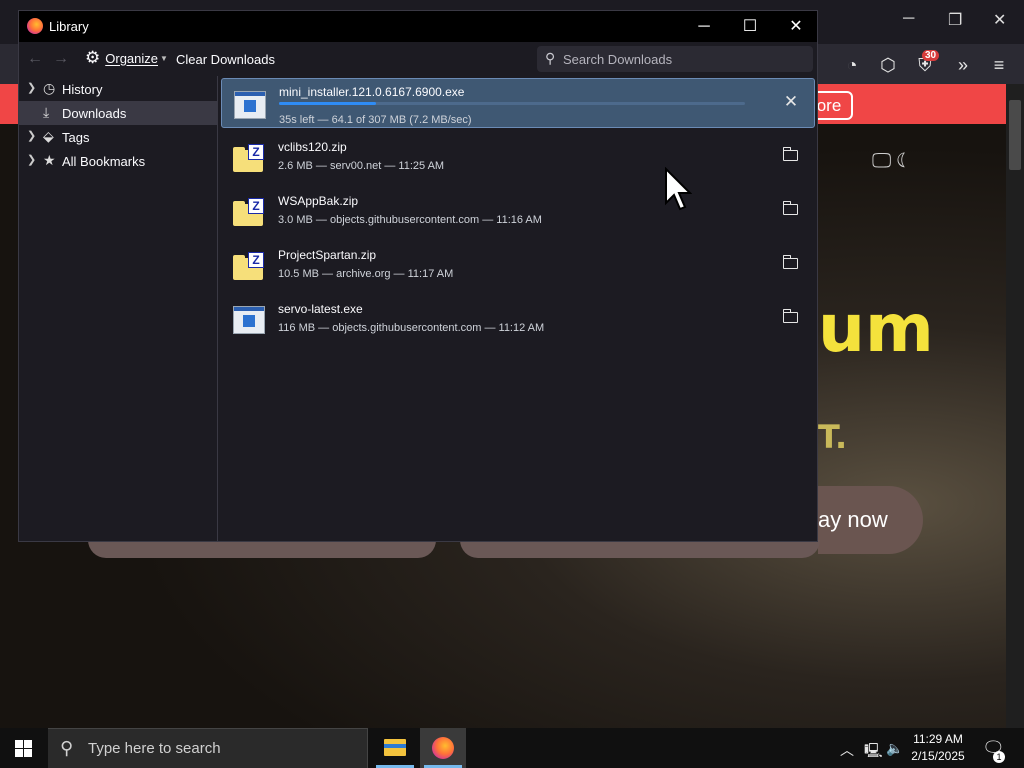  What do you see at coordinates (118, 137) in the screenshot?
I see `sidebar-item-tags: ❯ ⬙ Tags` at bounding box center [118, 137].